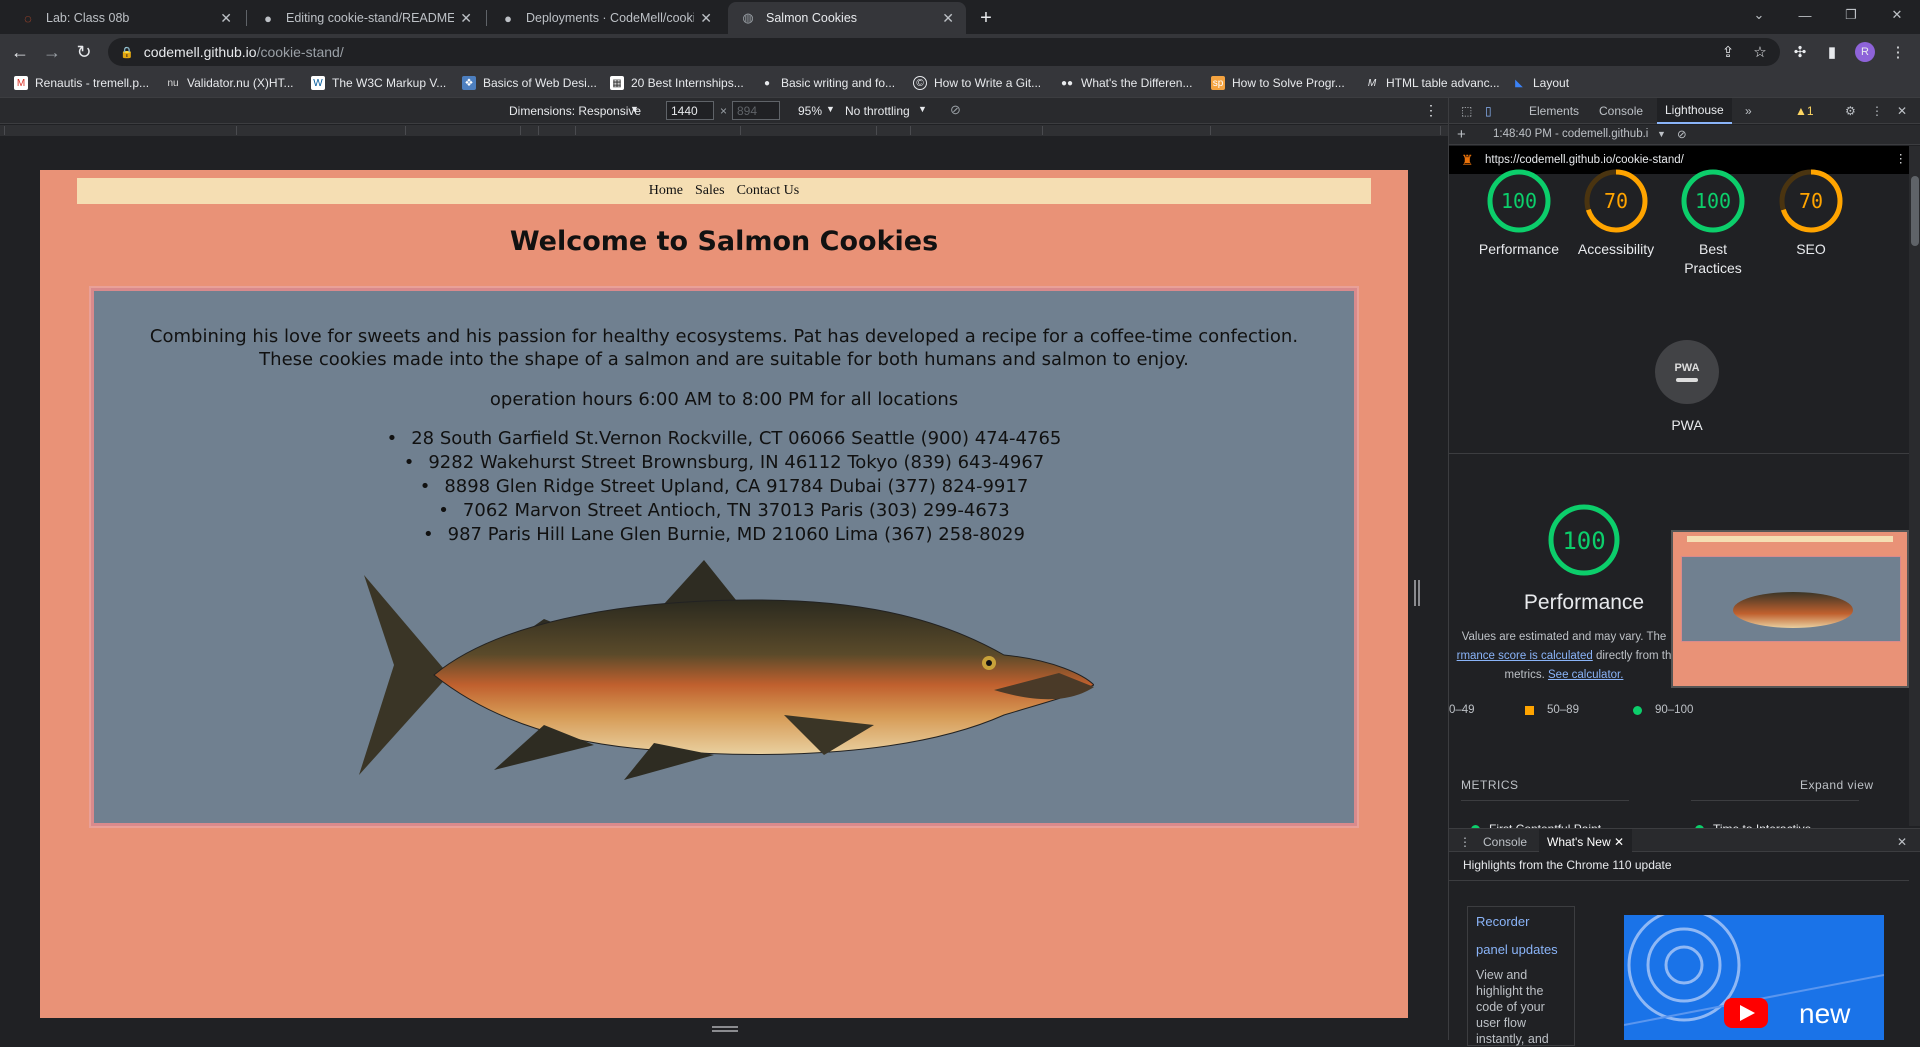  I want to click on page-title: Welcome to Salmon Cookies, so click(724, 241).